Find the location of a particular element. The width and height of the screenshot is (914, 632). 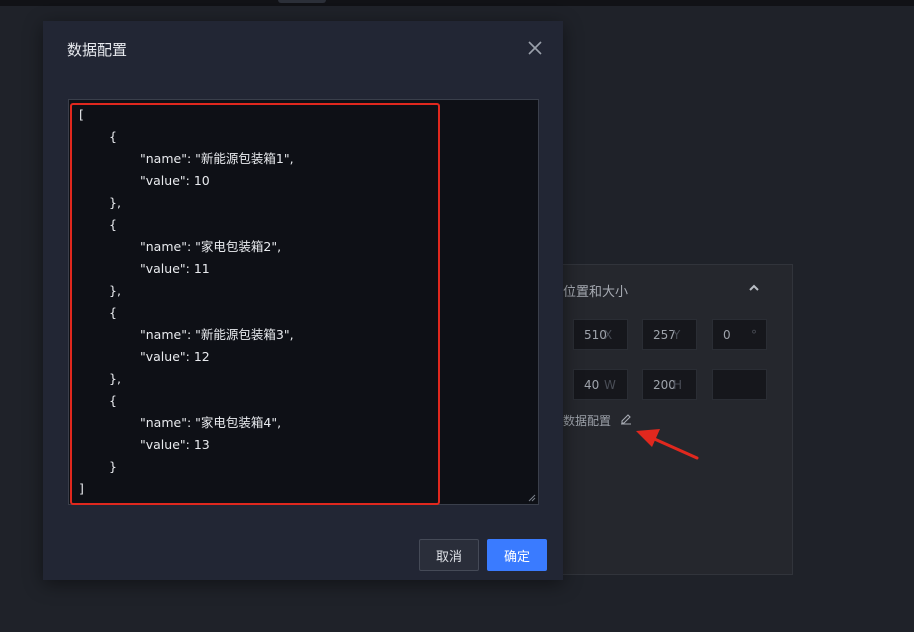

cancel-button: 取消 is located at coordinates (449, 555).